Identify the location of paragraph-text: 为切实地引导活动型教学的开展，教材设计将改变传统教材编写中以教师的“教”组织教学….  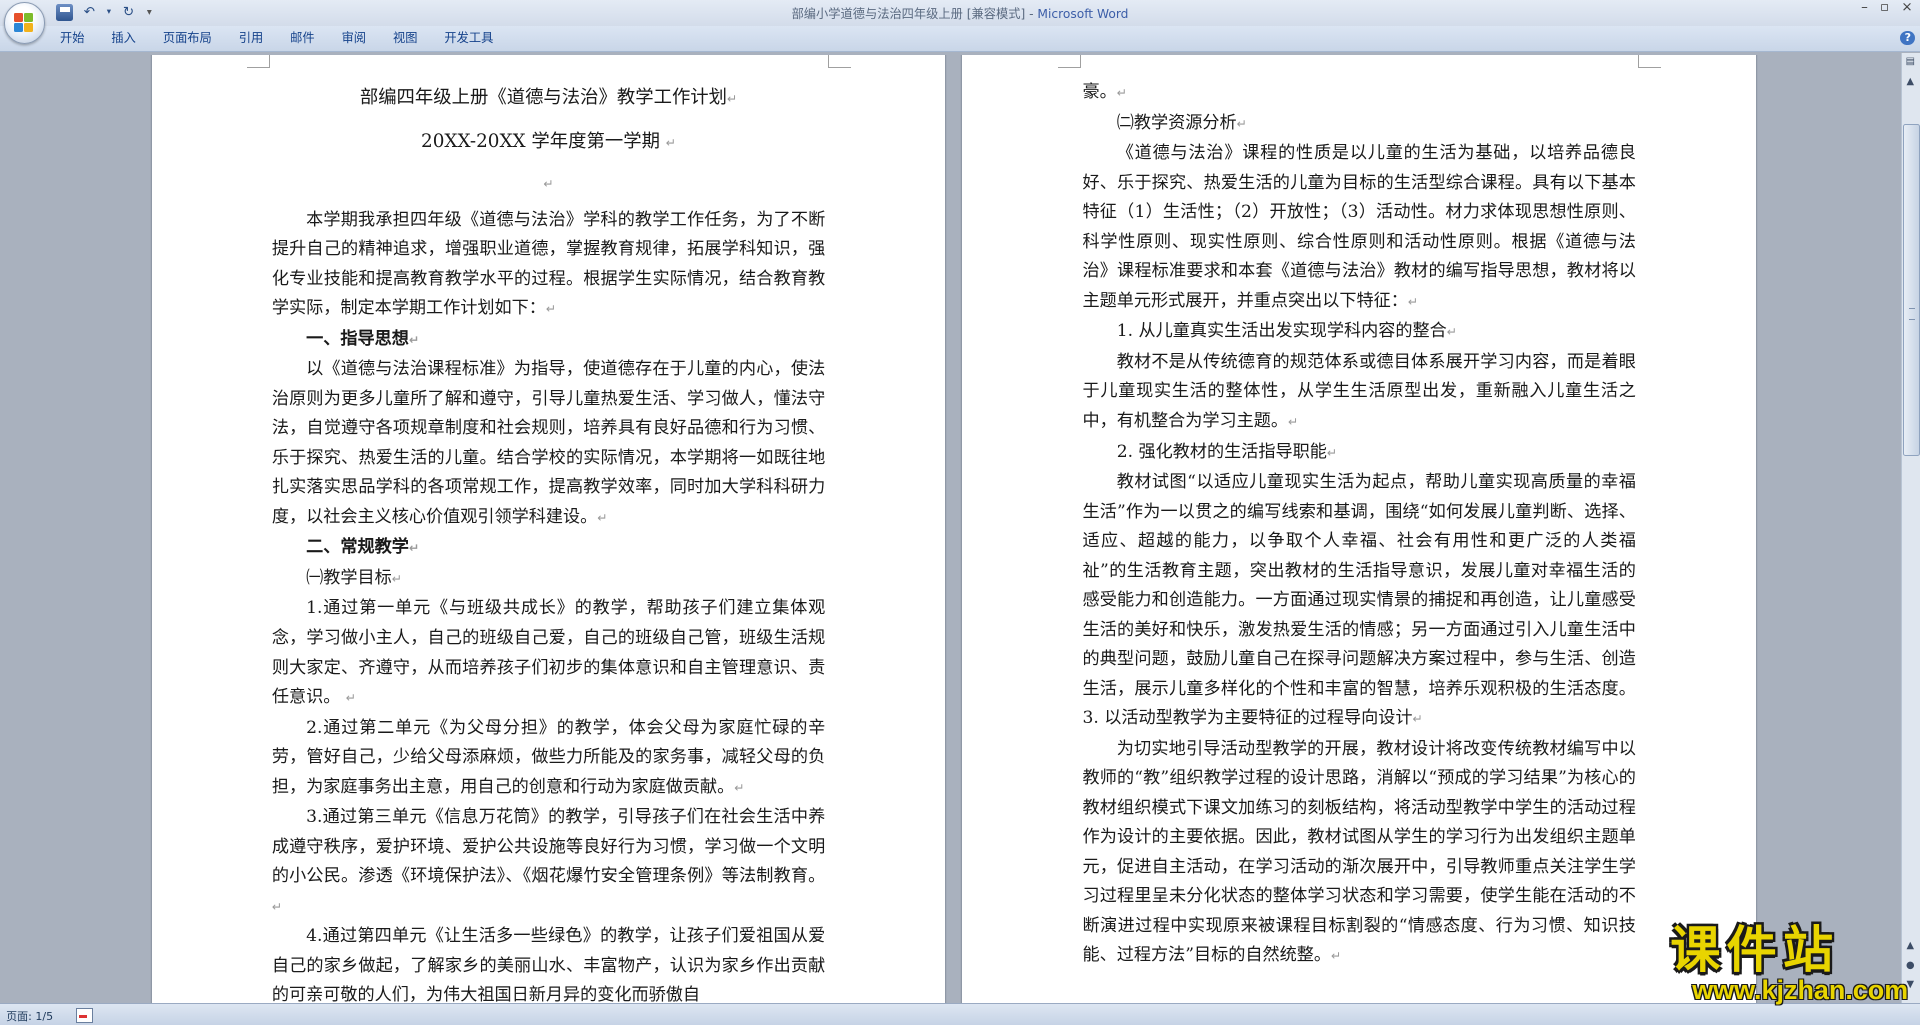
(1359, 852).